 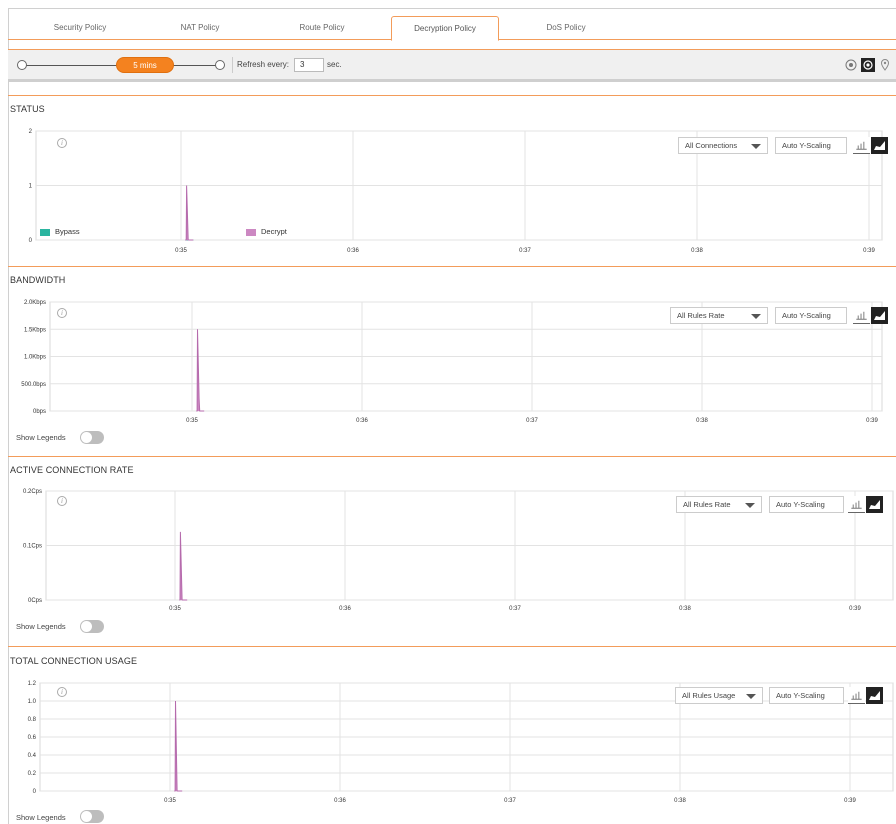 I want to click on total-usage-rules-dropdown: All Rules Usage, so click(x=719, y=695).